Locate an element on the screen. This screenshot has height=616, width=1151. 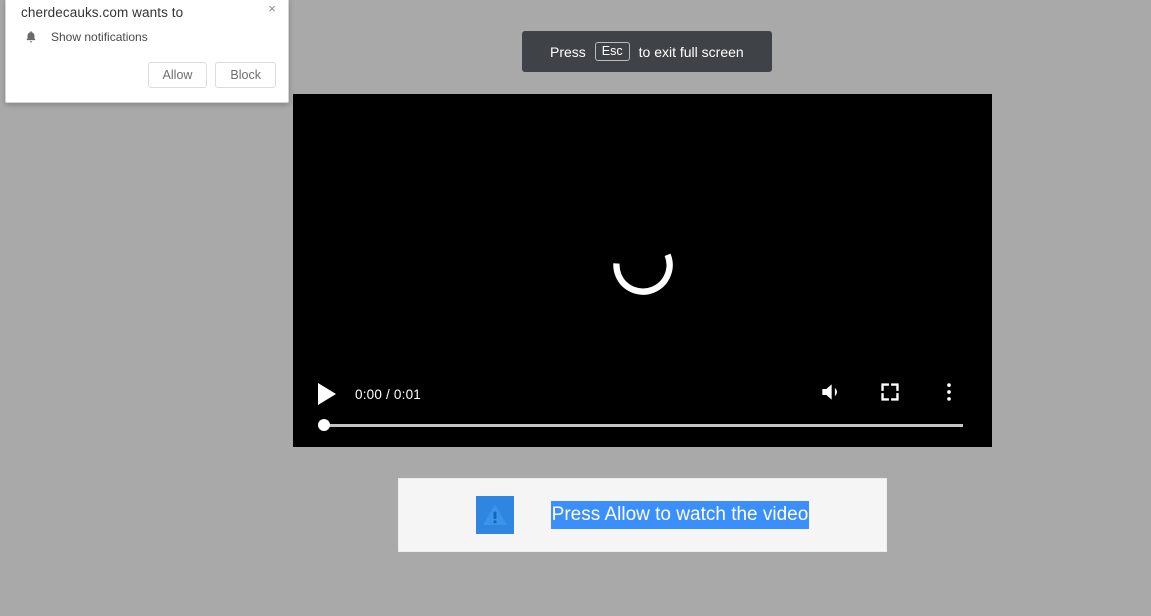
esc-key-badge: Esc is located at coordinates (612, 51).